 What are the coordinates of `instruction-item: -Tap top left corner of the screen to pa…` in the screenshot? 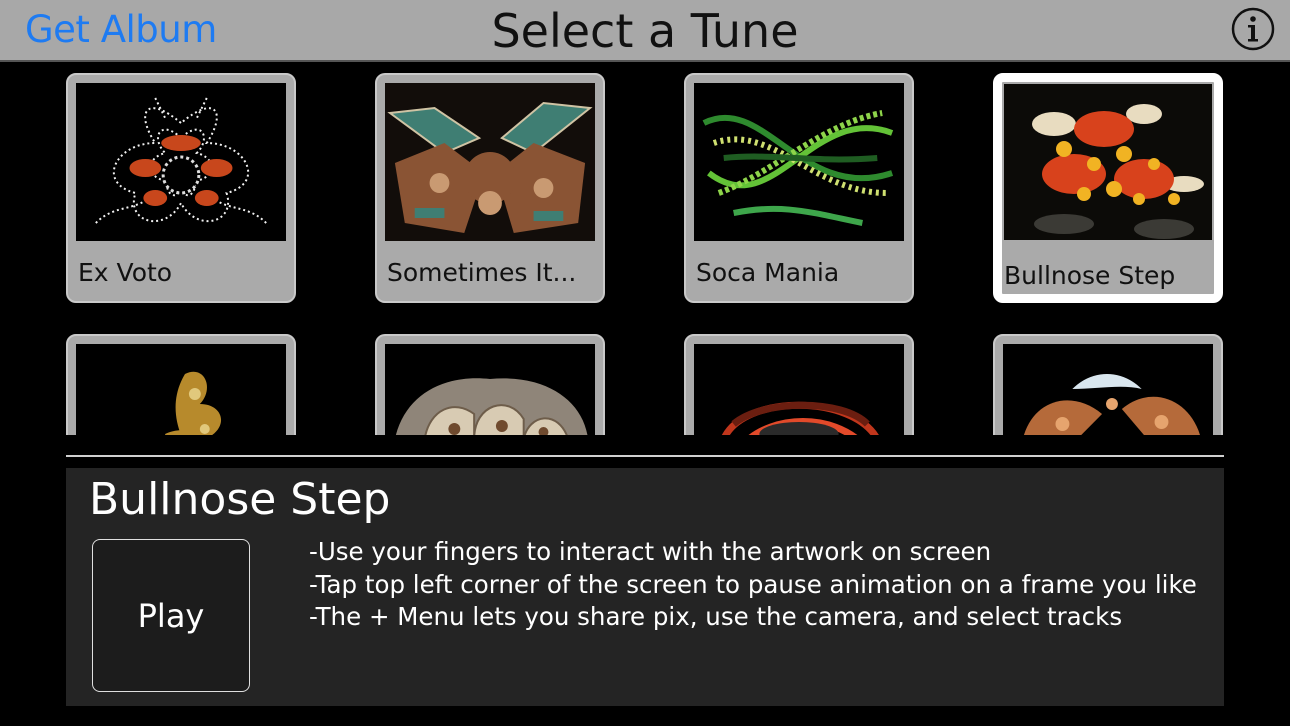 It's located at (753, 584).